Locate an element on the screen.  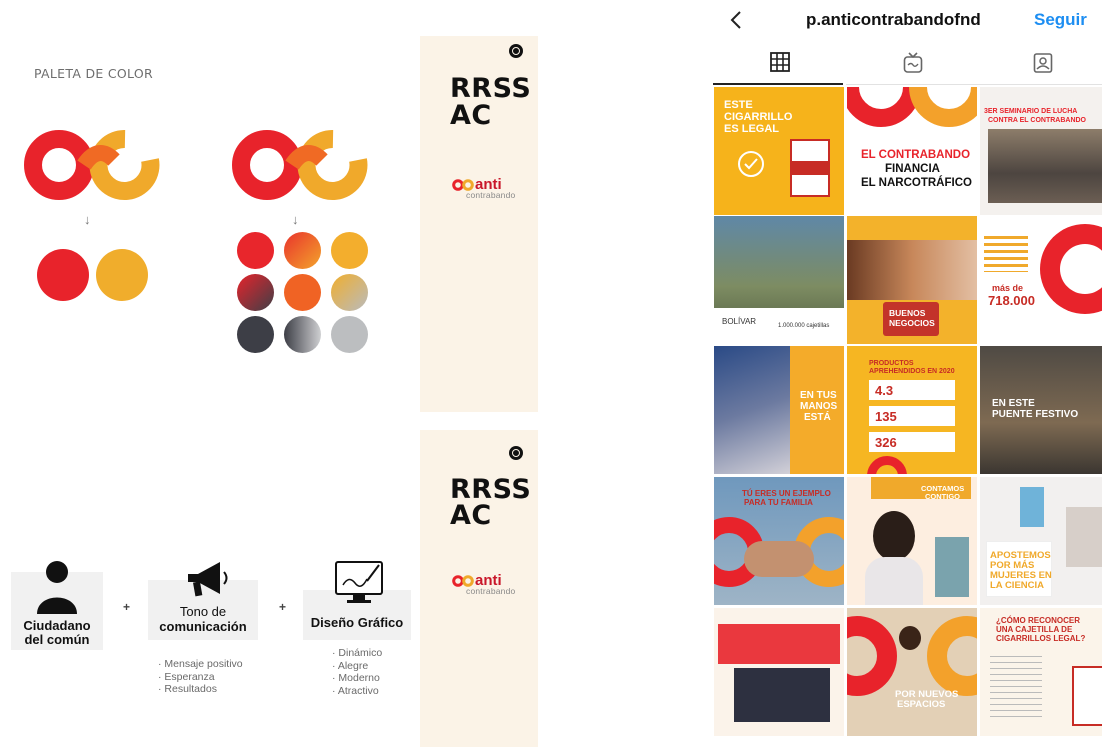
tab-divider is located at coordinates (974, 84).